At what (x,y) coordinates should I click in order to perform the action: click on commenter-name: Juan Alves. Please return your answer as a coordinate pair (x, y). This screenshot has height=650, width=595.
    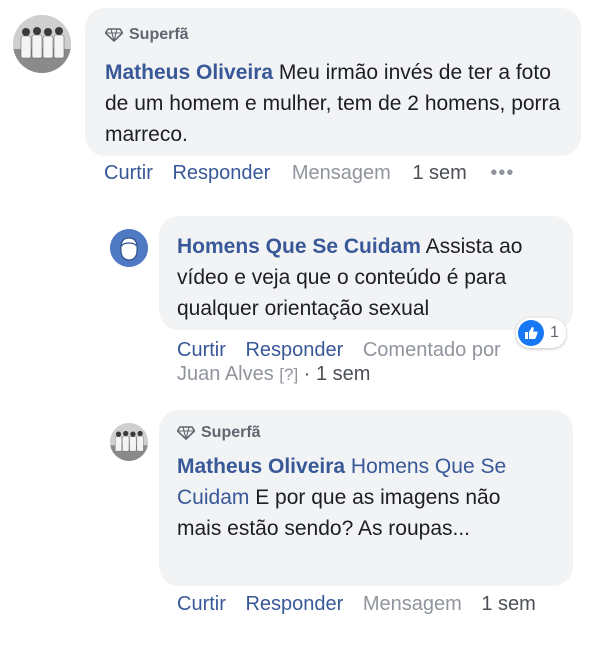
    Looking at the image, I should click on (225, 374).